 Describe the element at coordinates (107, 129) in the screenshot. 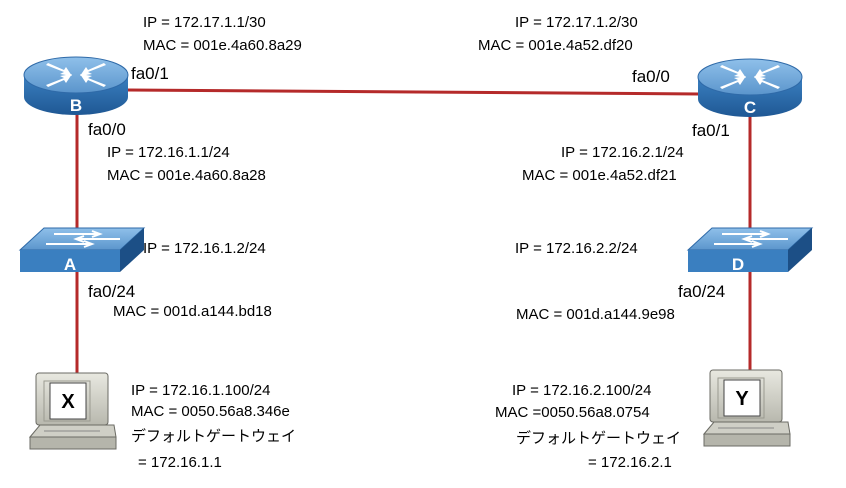

I see `port-label-b-fa00: fa0/0` at that location.